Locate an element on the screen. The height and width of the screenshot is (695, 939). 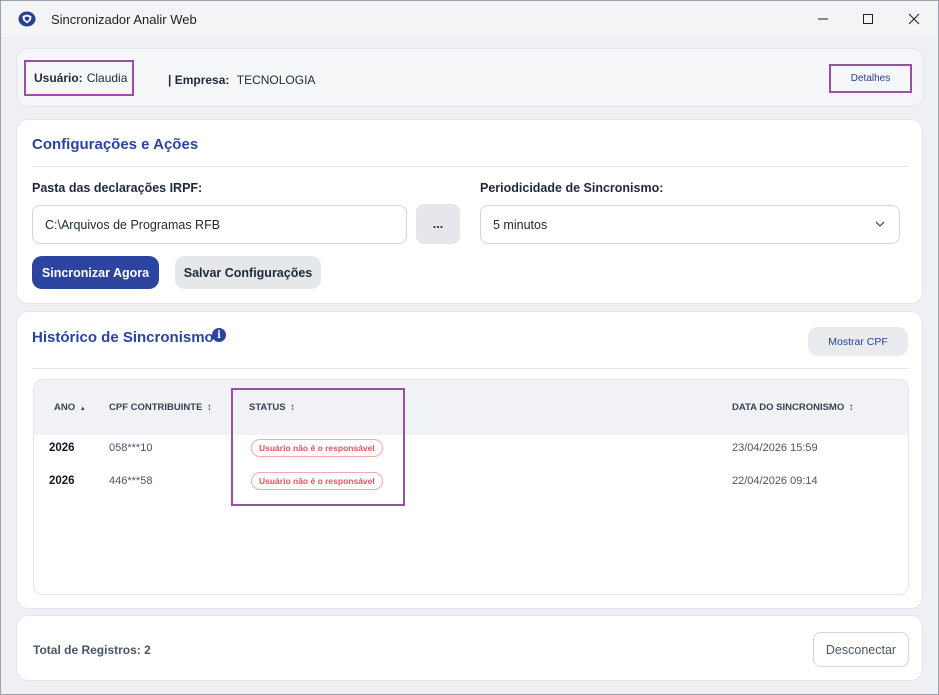
chevron-down-icon is located at coordinates (880, 224).